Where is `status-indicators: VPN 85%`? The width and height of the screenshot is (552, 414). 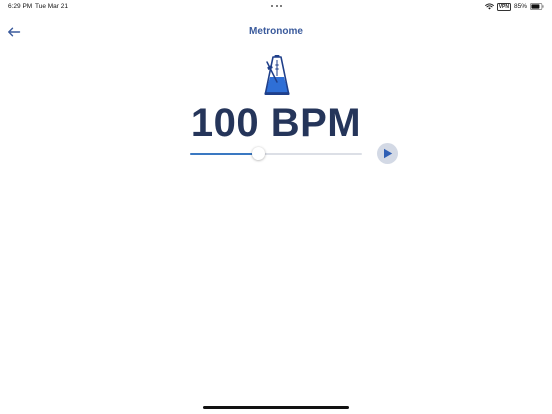 status-indicators: VPN 85% is located at coordinates (514, 6).